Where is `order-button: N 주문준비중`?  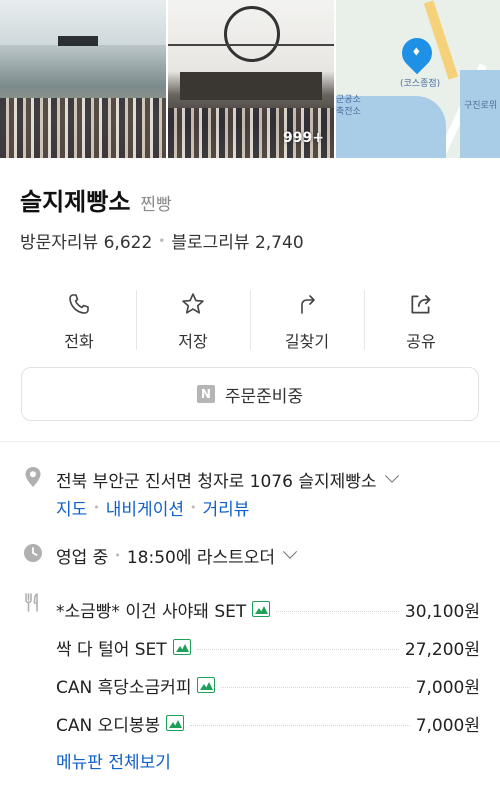 order-button: N 주문준비중 is located at coordinates (250, 394).